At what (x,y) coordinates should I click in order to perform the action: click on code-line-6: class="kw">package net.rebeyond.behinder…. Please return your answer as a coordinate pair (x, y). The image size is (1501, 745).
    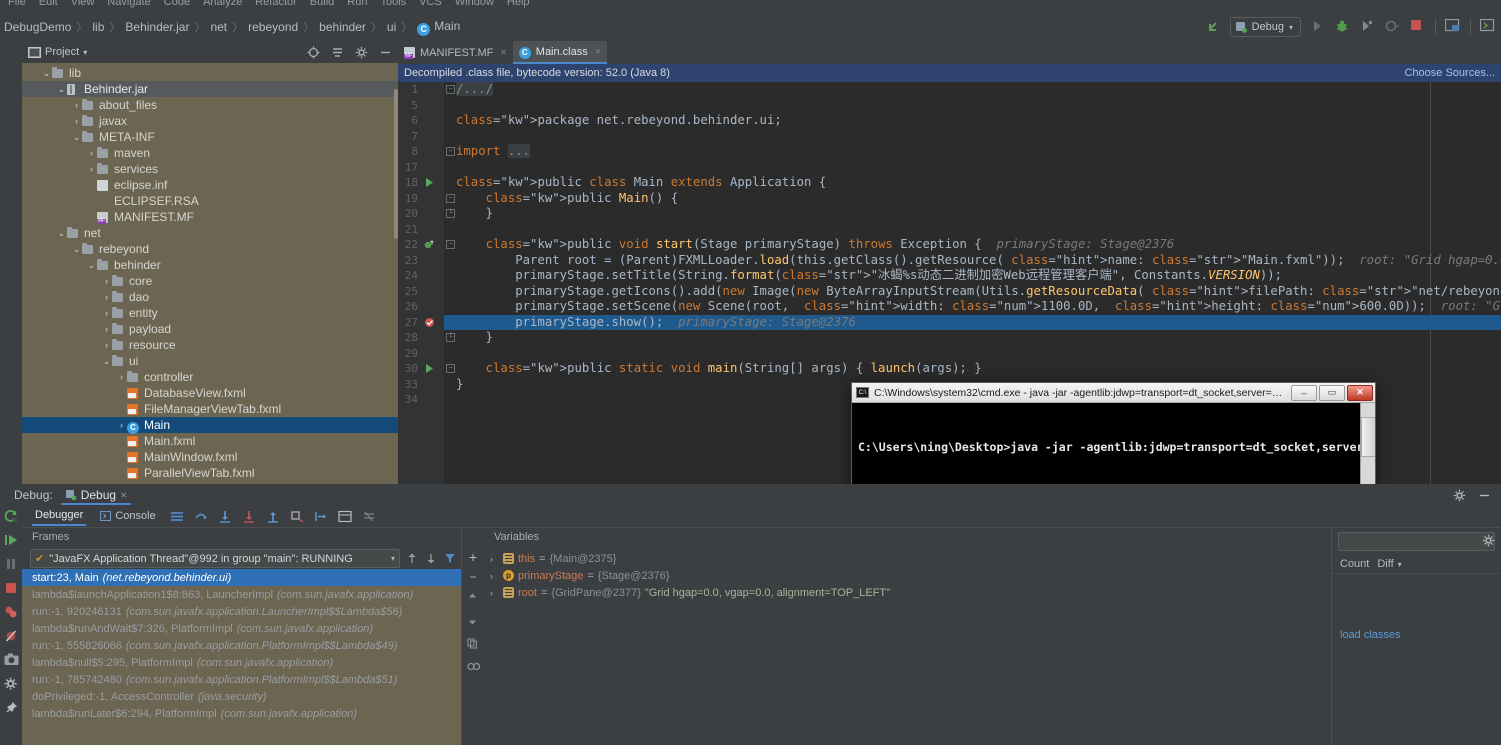
    Looking at the image, I should click on (972, 121).